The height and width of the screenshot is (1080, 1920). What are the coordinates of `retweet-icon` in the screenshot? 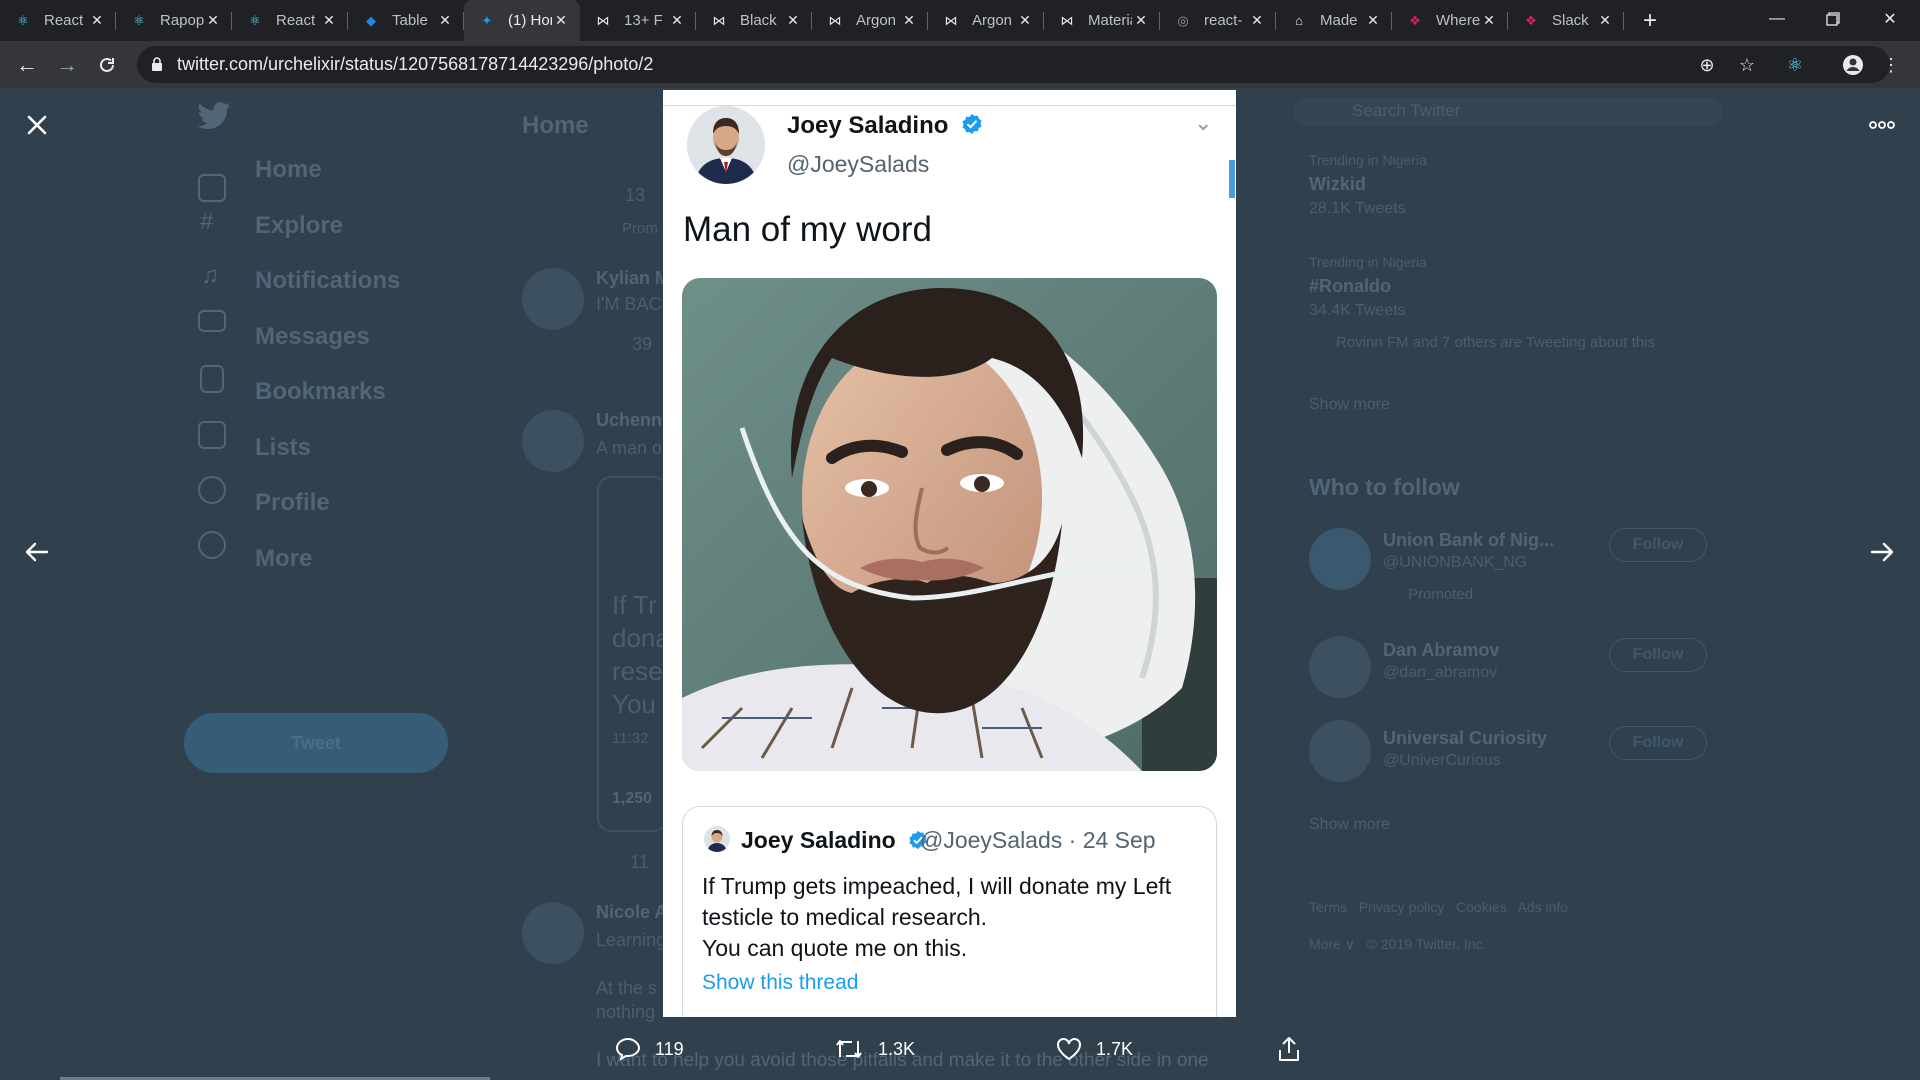 It's located at (849, 1049).